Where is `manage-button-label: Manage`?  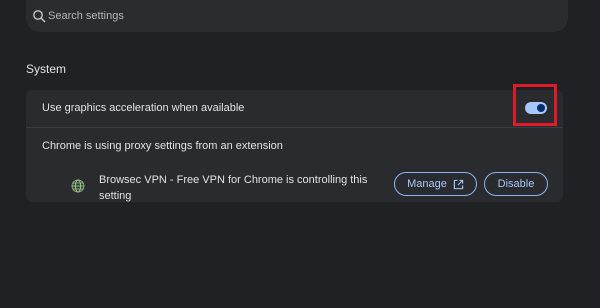 manage-button-label: Manage is located at coordinates (427, 184).